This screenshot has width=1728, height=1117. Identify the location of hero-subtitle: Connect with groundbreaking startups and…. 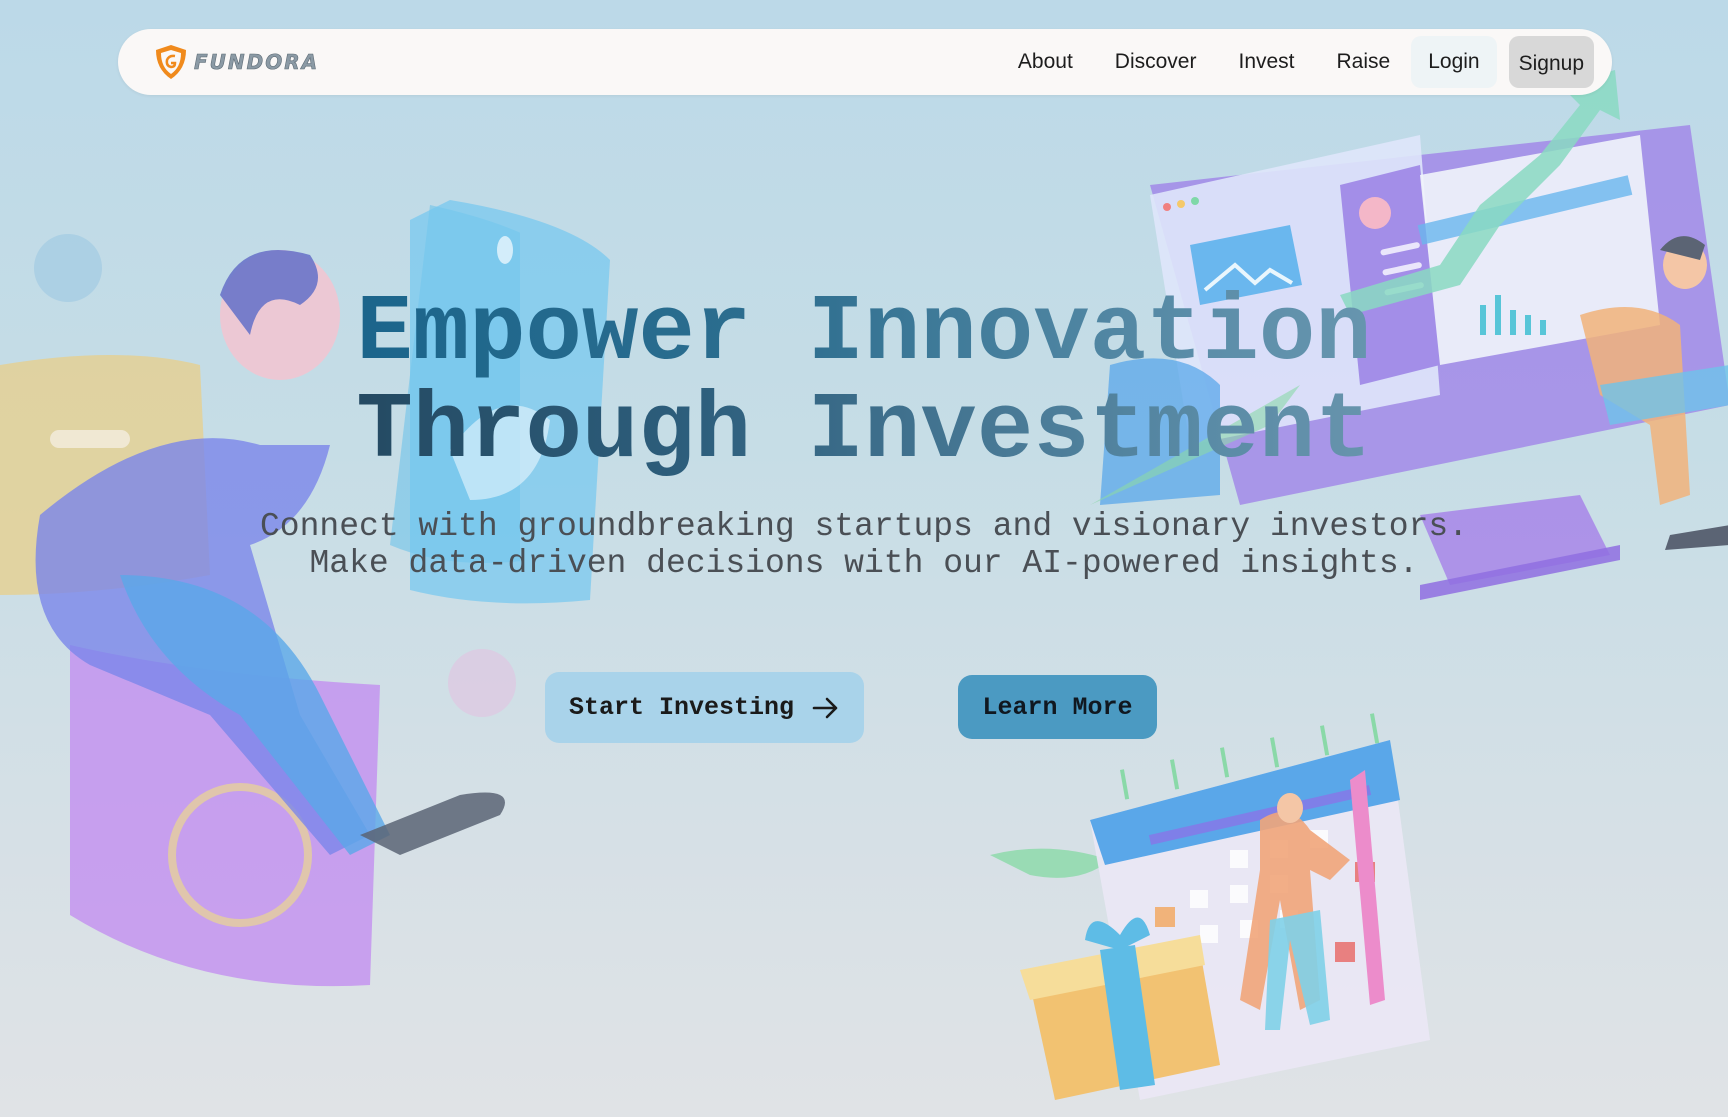
(864, 545).